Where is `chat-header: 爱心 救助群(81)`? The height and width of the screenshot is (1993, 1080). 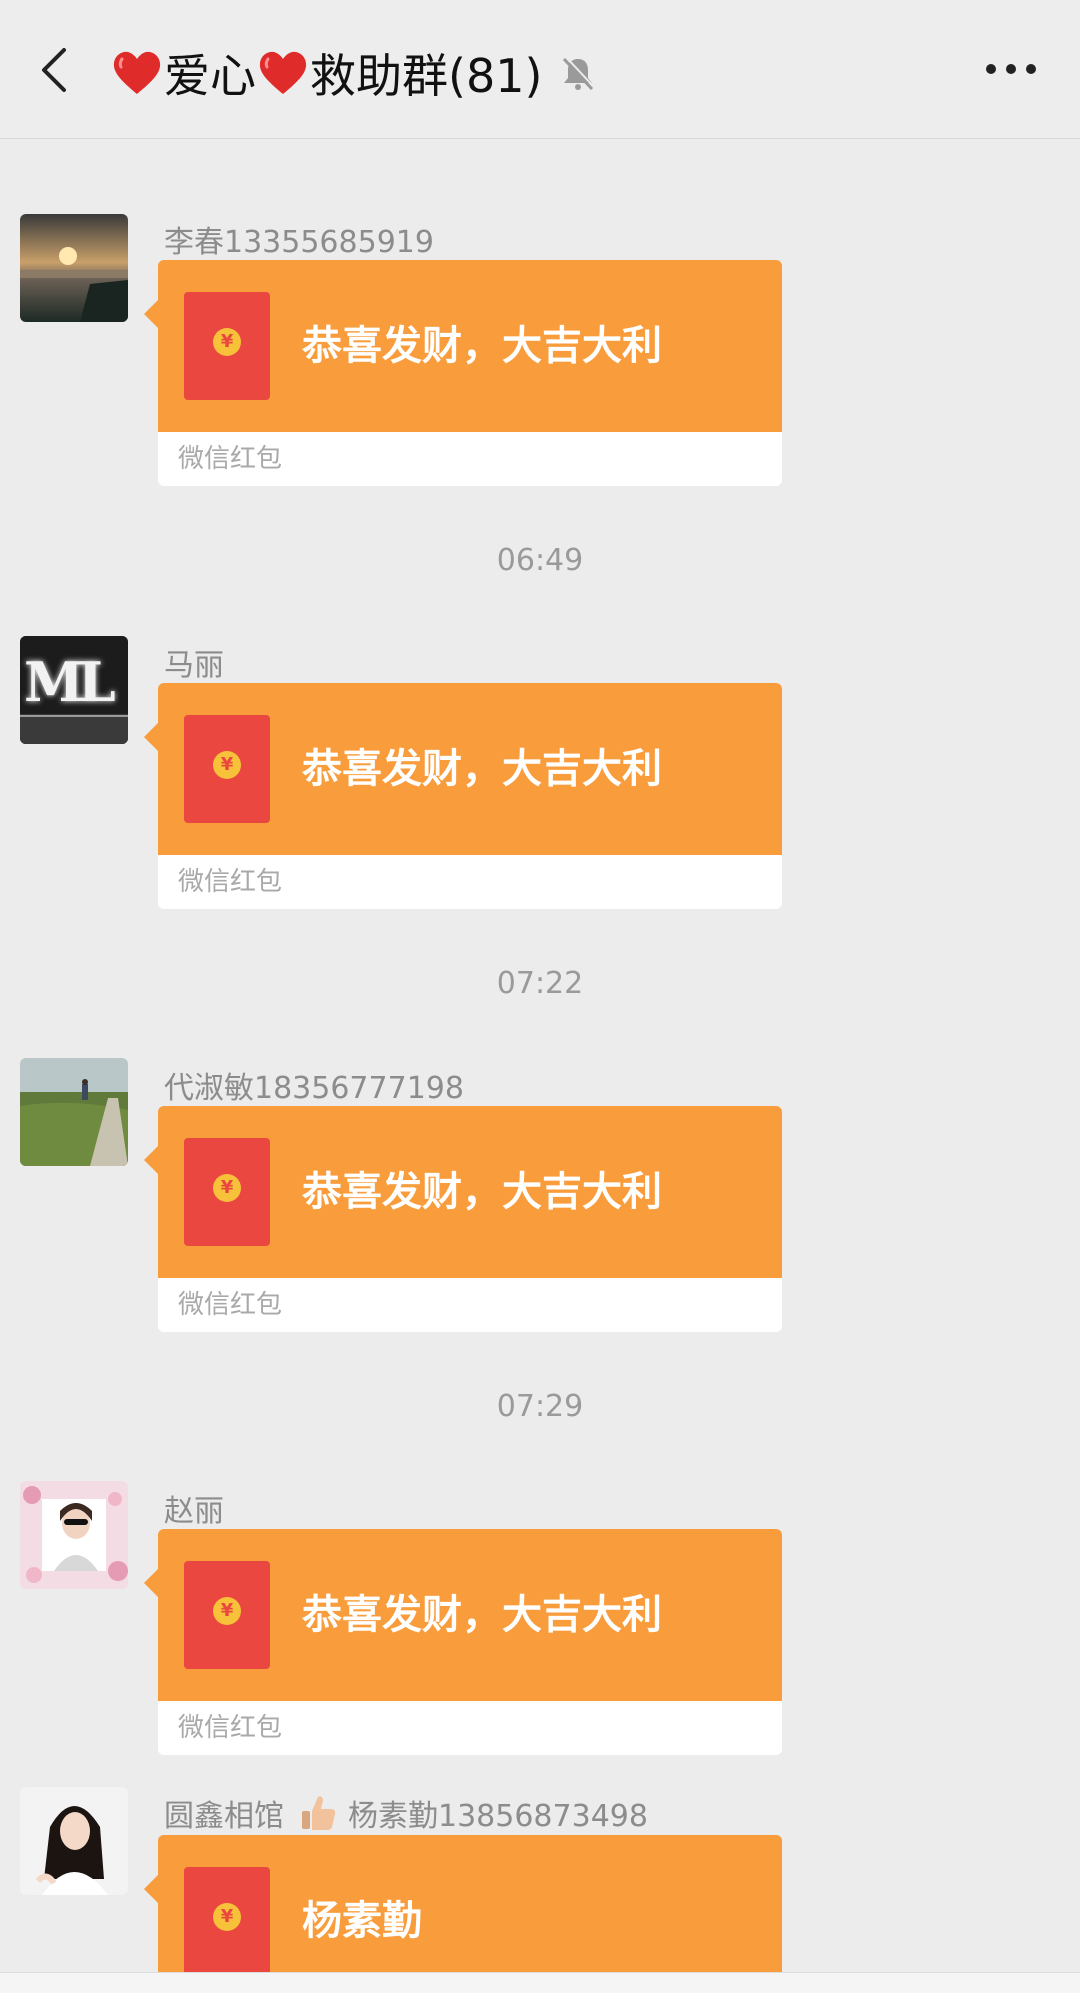 chat-header: 爱心 救助群(81) is located at coordinates (540, 69).